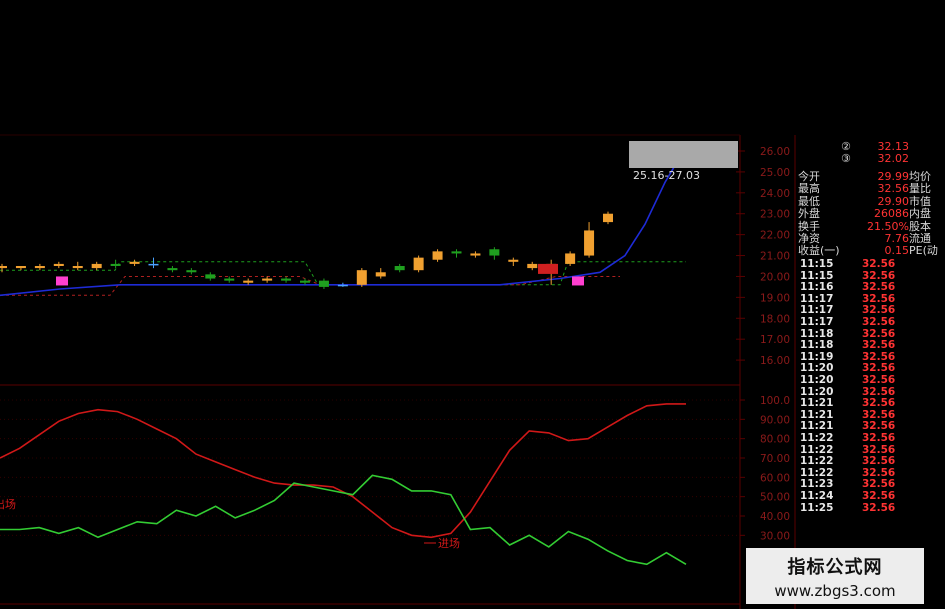  Describe the element at coordinates (343, 520) in the screenshot. I see `indicator-line-green` at that location.